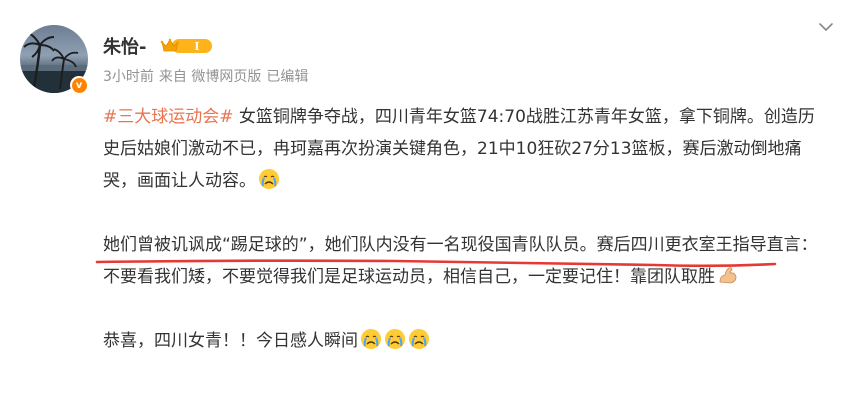 The image size is (851, 400). I want to click on user-level-badge: I, so click(187, 45).